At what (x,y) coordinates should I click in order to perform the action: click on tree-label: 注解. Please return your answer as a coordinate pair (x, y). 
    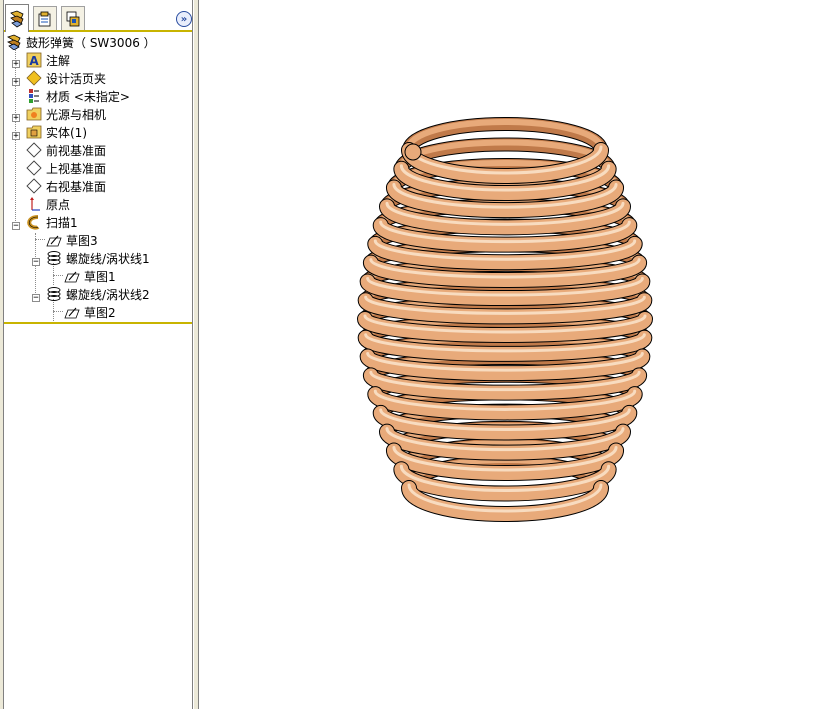
    Looking at the image, I should click on (58, 60).